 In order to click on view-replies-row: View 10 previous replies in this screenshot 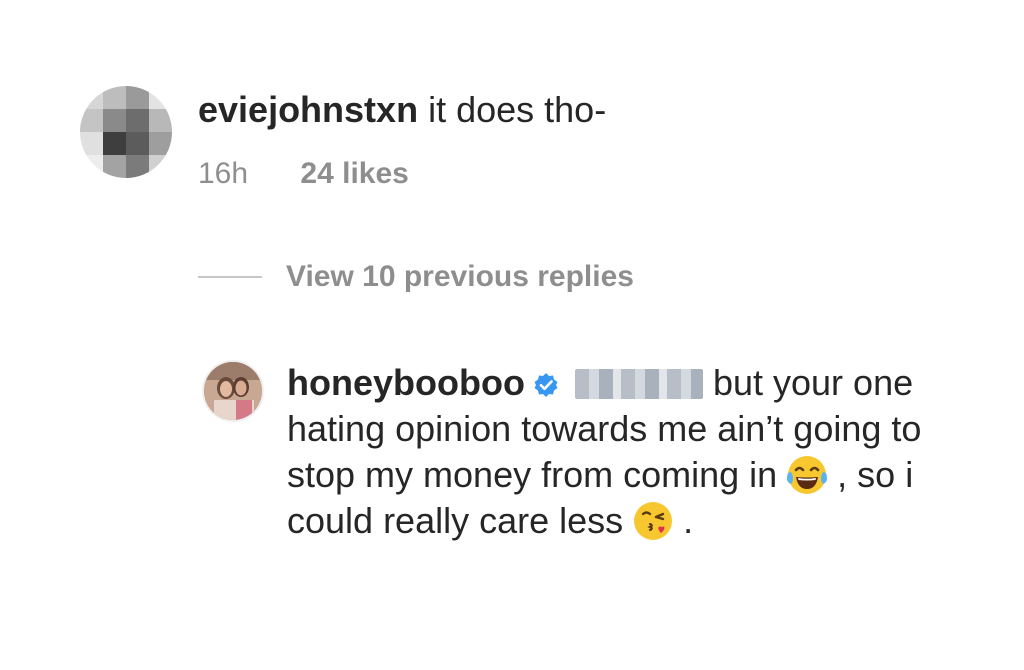, I will do `click(416, 277)`.